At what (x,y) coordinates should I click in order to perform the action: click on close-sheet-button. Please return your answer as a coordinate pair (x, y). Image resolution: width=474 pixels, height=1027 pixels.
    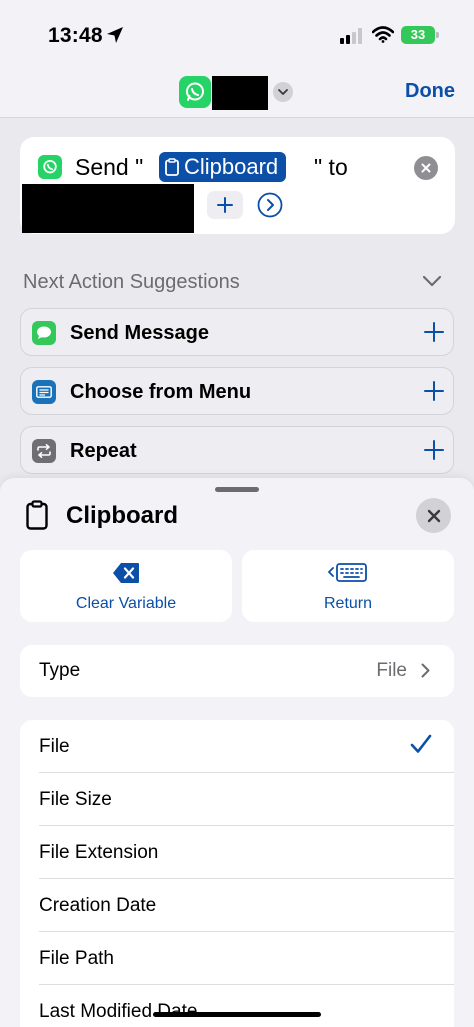
    Looking at the image, I should click on (433, 515).